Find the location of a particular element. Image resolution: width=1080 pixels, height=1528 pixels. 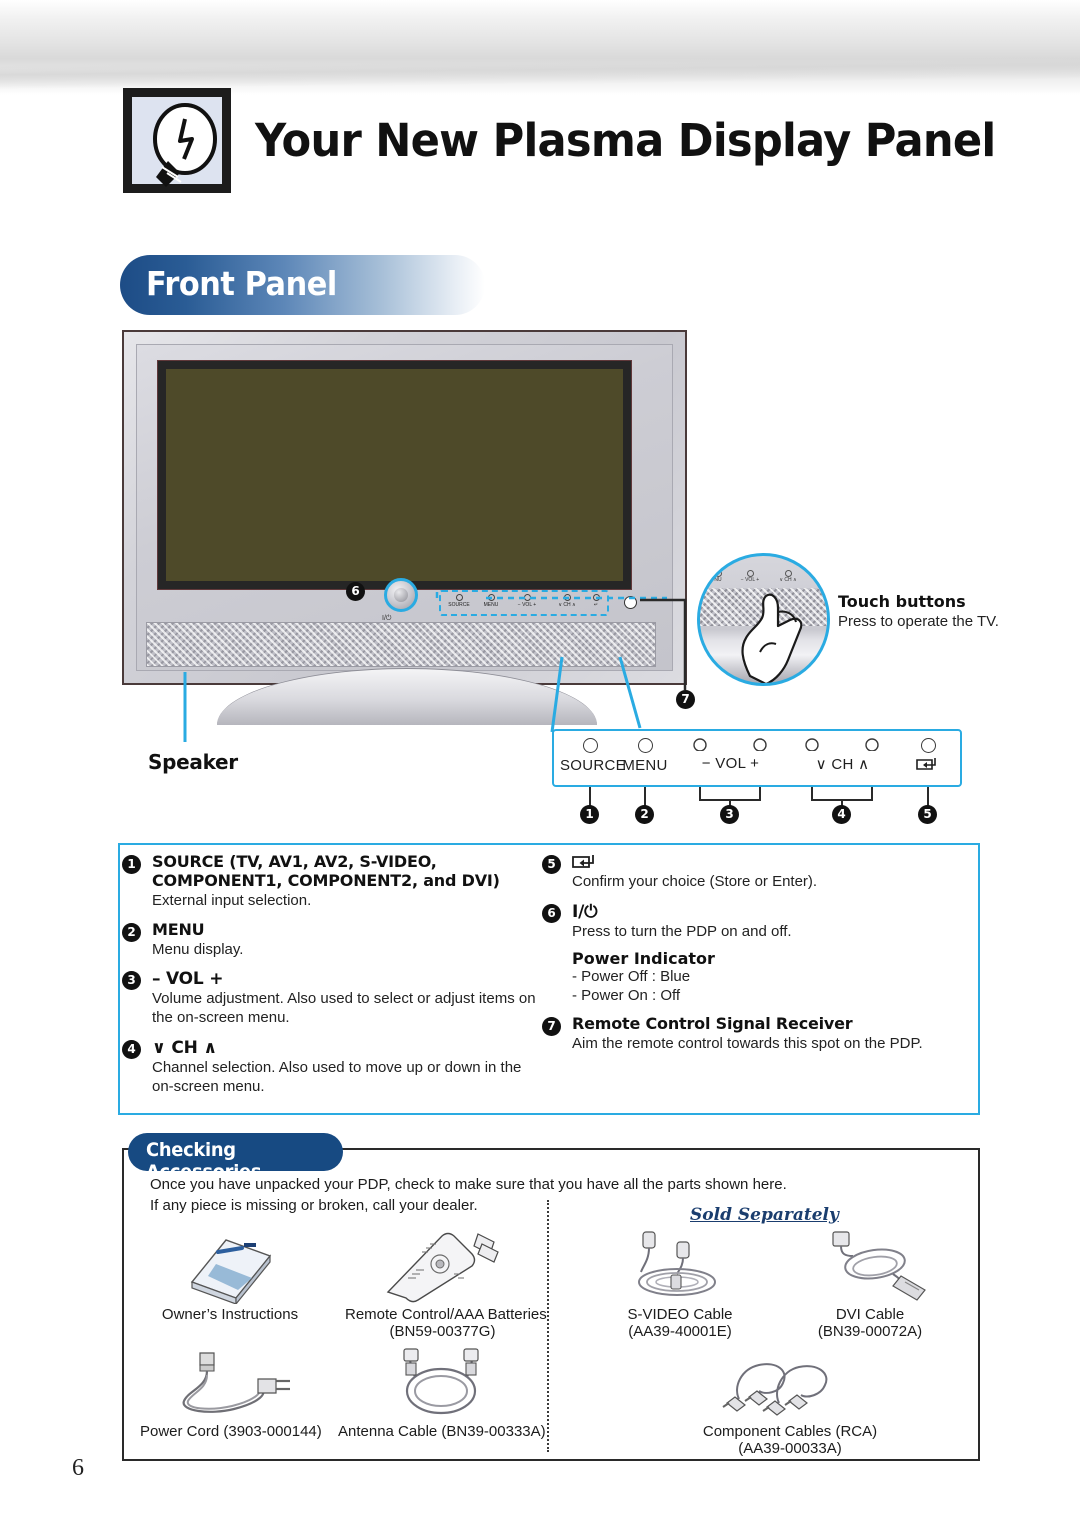

panel-button-vol: − VOL + is located at coordinates (730, 755).